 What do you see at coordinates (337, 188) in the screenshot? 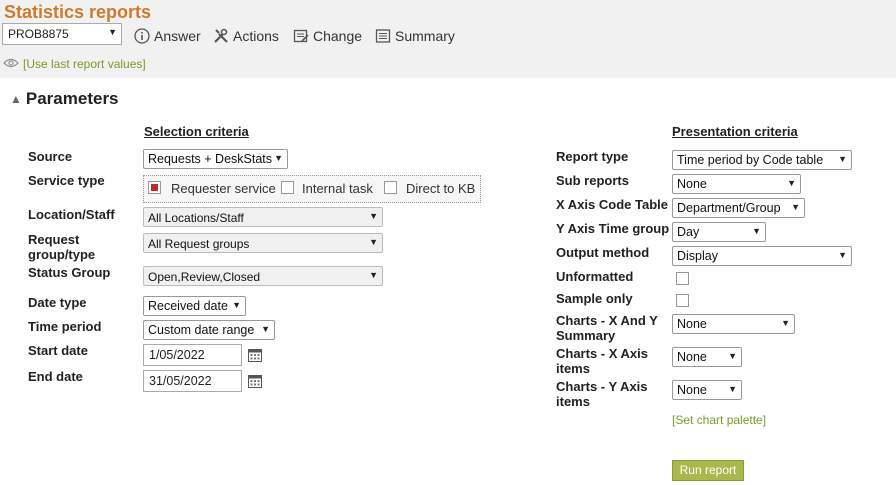
I see `internal-task-label: Internal task` at bounding box center [337, 188].